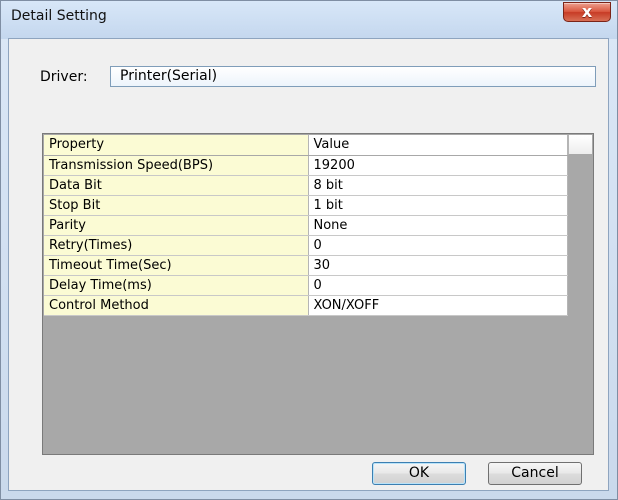 The image size is (618, 500). I want to click on value-cell: 30, so click(438, 265).